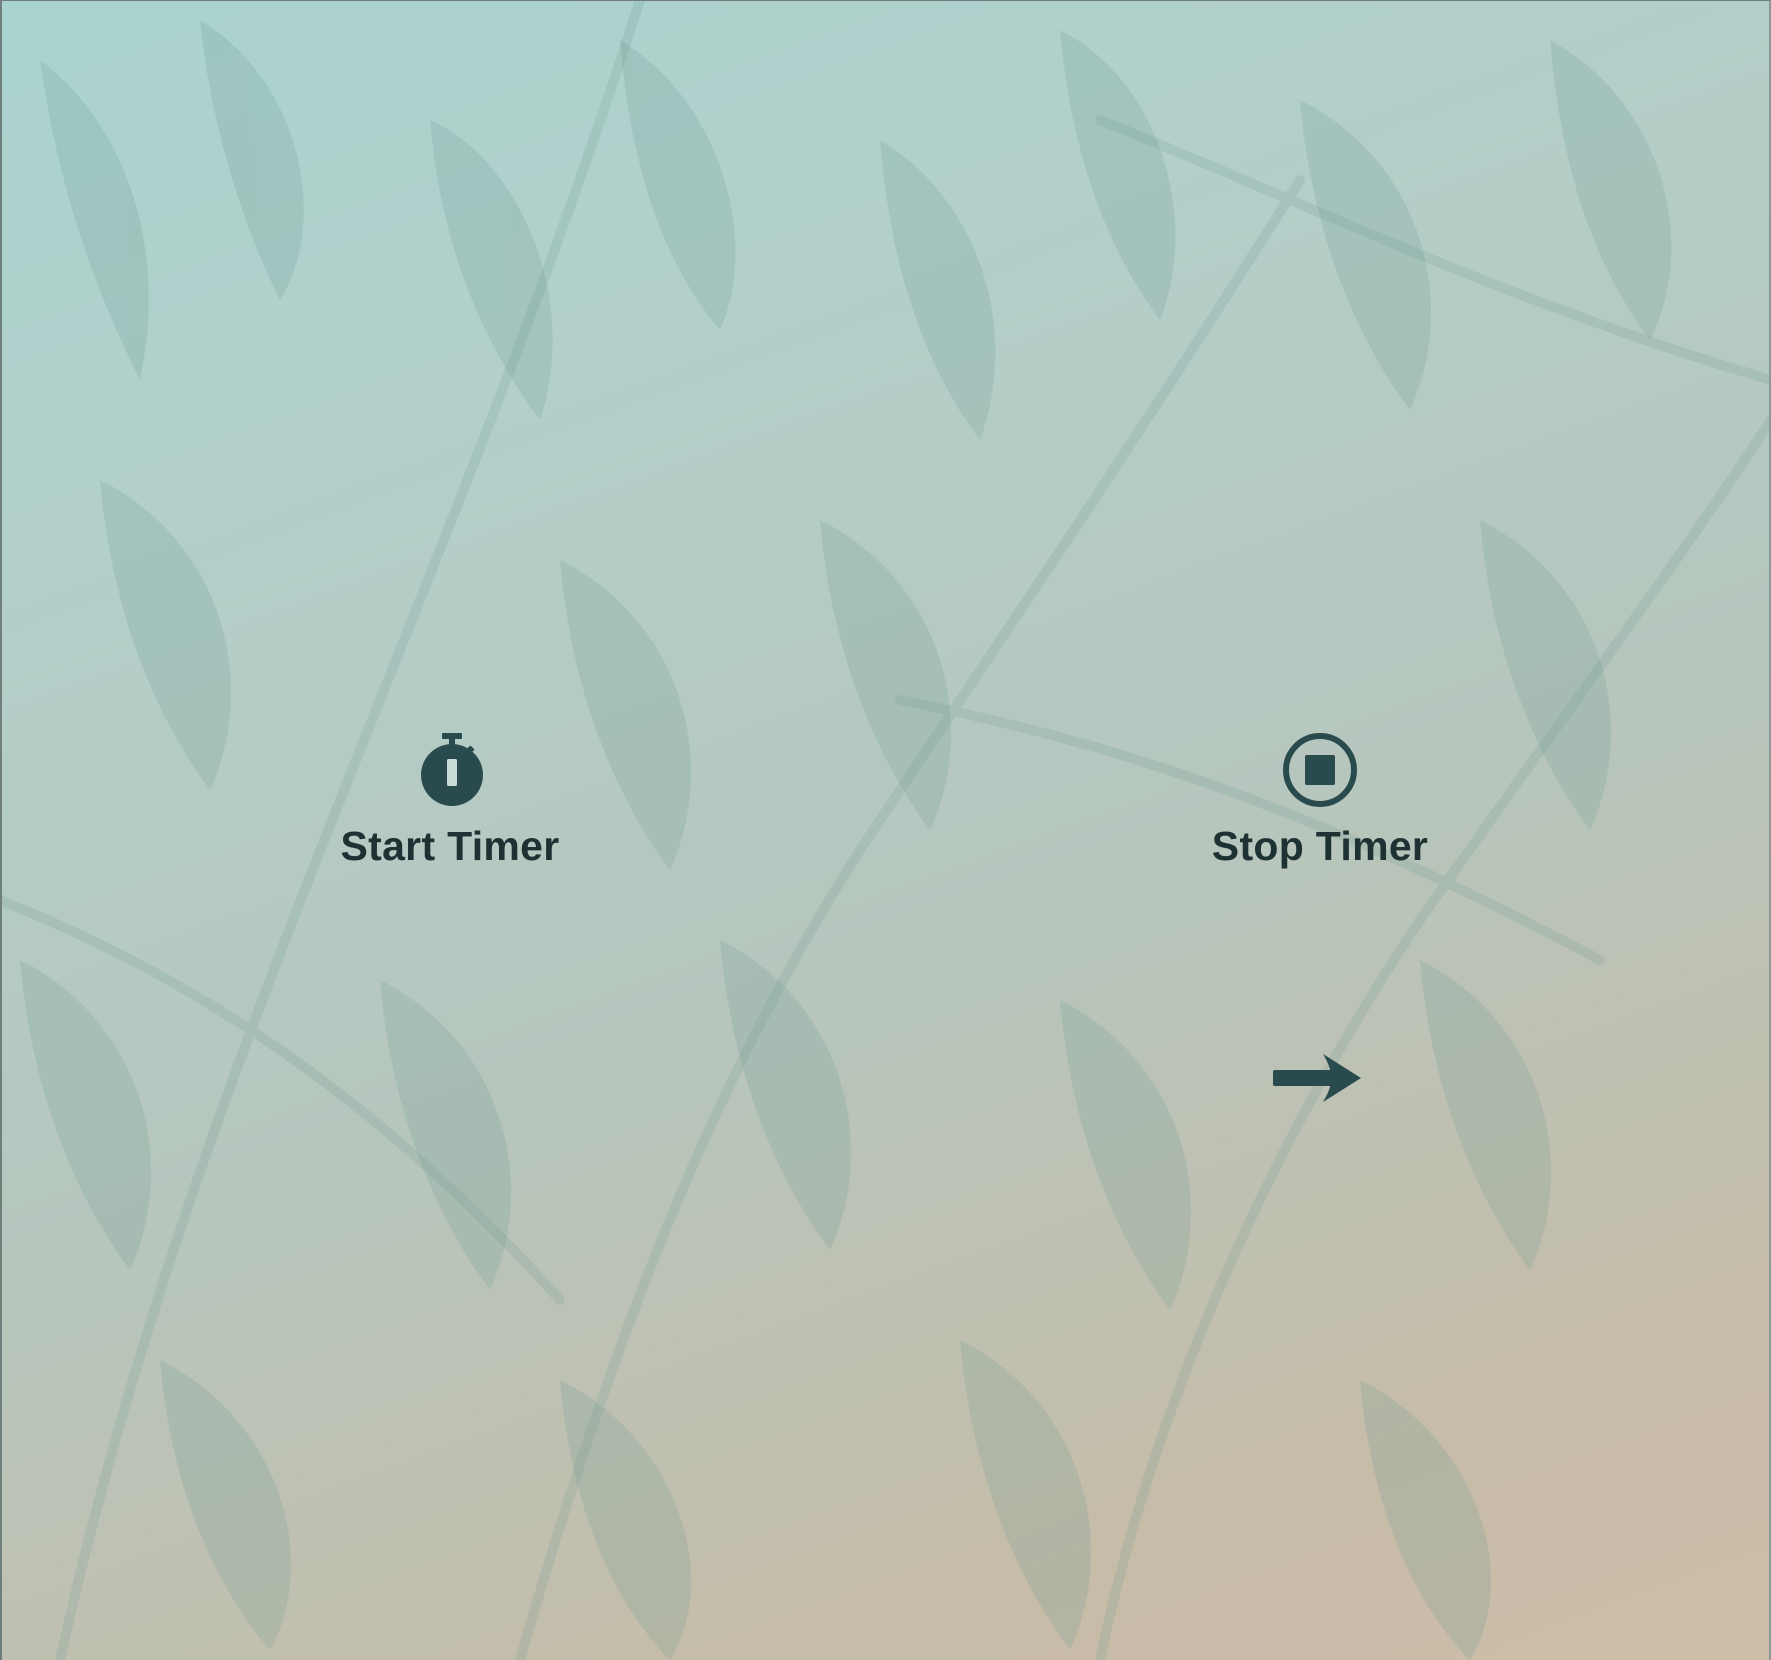 This screenshot has height=1660, width=1771. I want to click on arrow-right-icon, so click(1315, 1078).